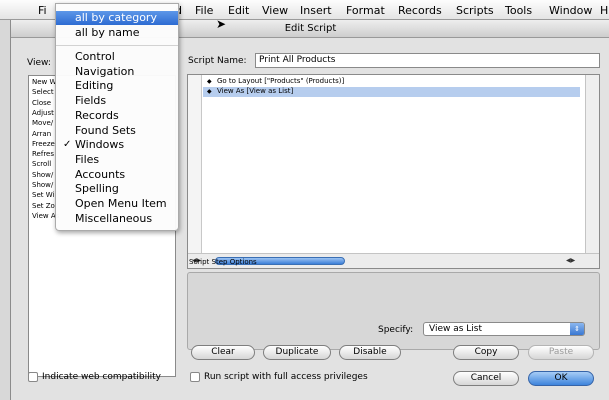 The height and width of the screenshot is (400, 609). Describe the element at coordinates (117, 45) in the screenshot. I see `menu-separator` at that location.